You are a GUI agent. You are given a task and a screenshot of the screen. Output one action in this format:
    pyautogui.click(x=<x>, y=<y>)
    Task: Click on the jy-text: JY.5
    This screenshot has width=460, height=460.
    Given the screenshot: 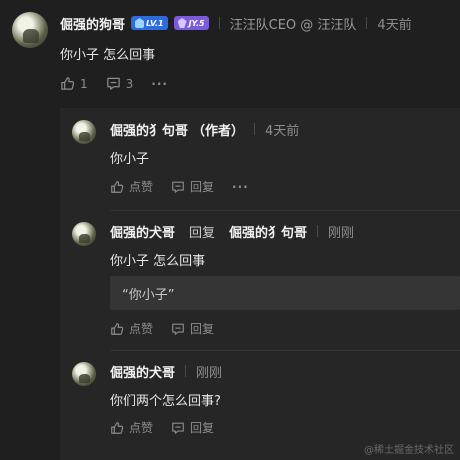 What is the action you would take?
    pyautogui.click(x=196, y=23)
    